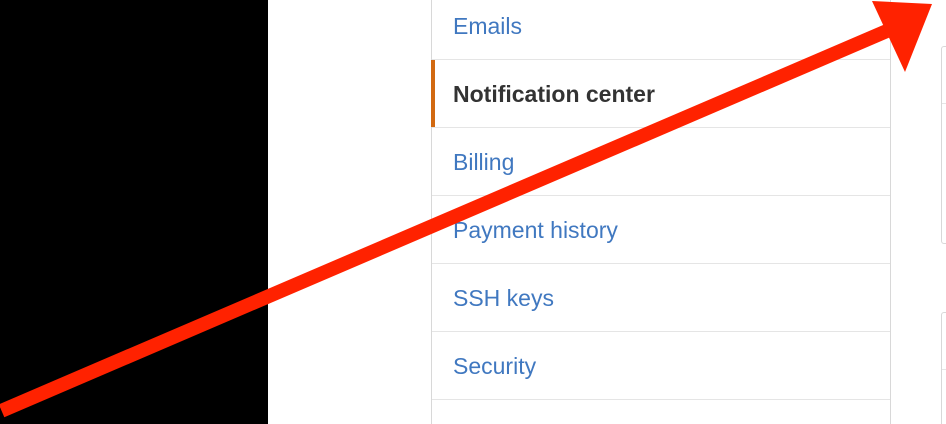 The image size is (946, 424). I want to click on menu-item-emails: Emails, so click(661, 30).